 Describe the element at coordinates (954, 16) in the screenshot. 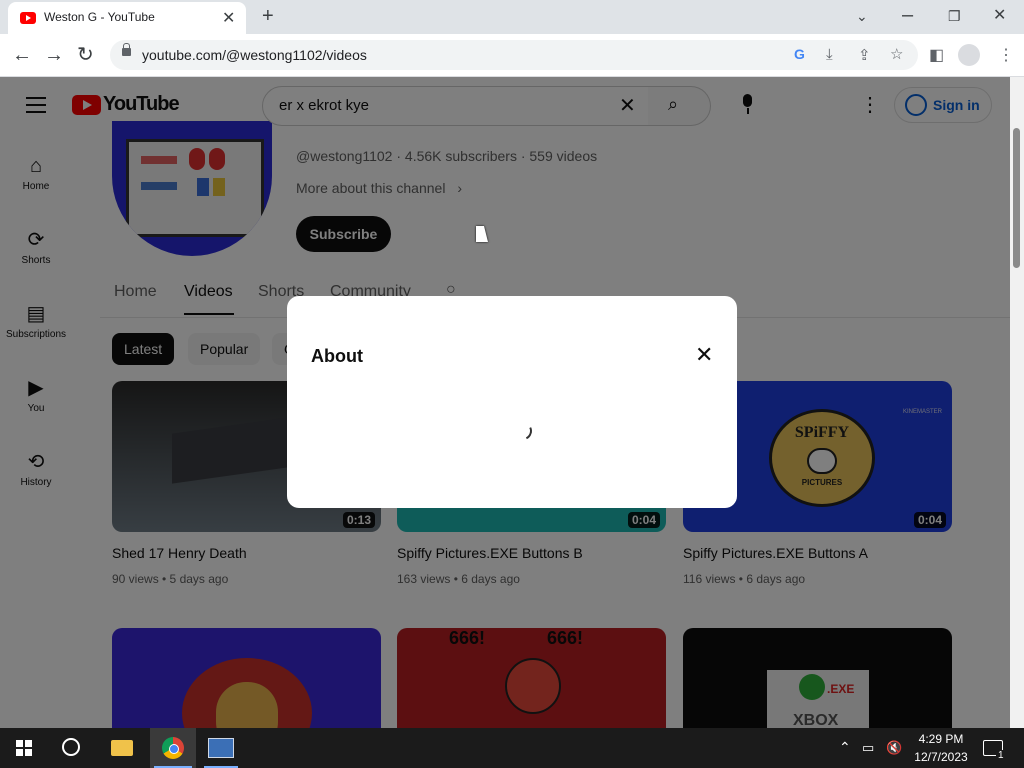

I see `restore-window-button: ❐` at that location.